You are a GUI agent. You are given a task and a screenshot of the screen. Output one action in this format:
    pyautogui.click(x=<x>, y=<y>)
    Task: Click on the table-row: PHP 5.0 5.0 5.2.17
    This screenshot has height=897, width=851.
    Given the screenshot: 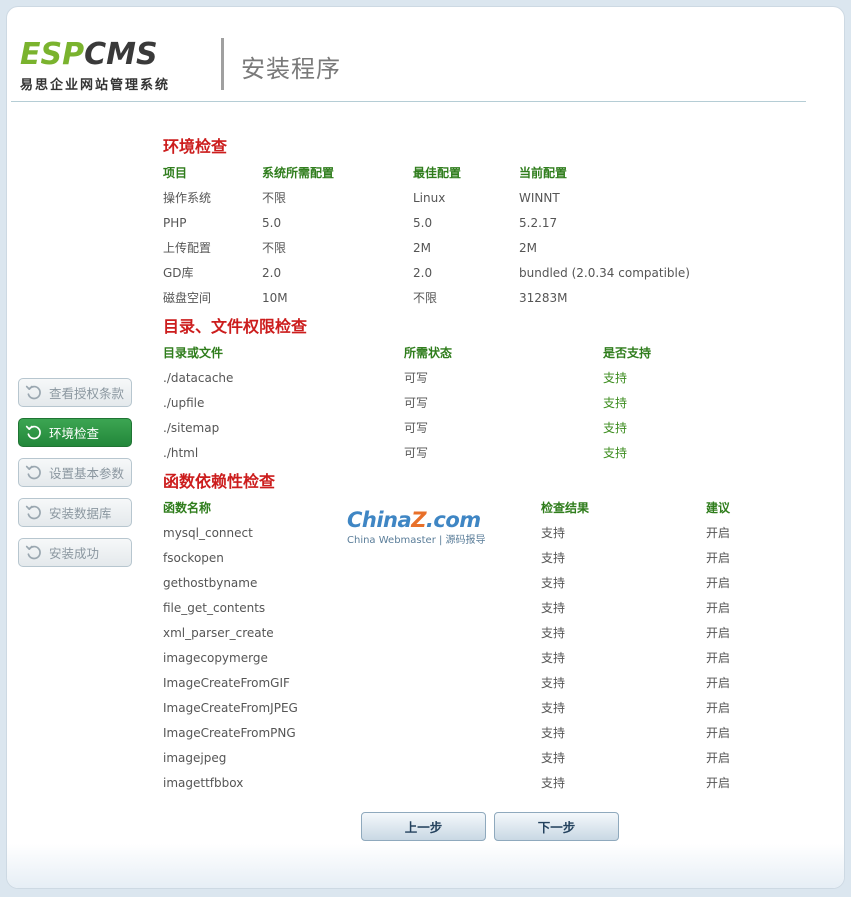 What is the action you would take?
    pyautogui.click(x=441, y=222)
    